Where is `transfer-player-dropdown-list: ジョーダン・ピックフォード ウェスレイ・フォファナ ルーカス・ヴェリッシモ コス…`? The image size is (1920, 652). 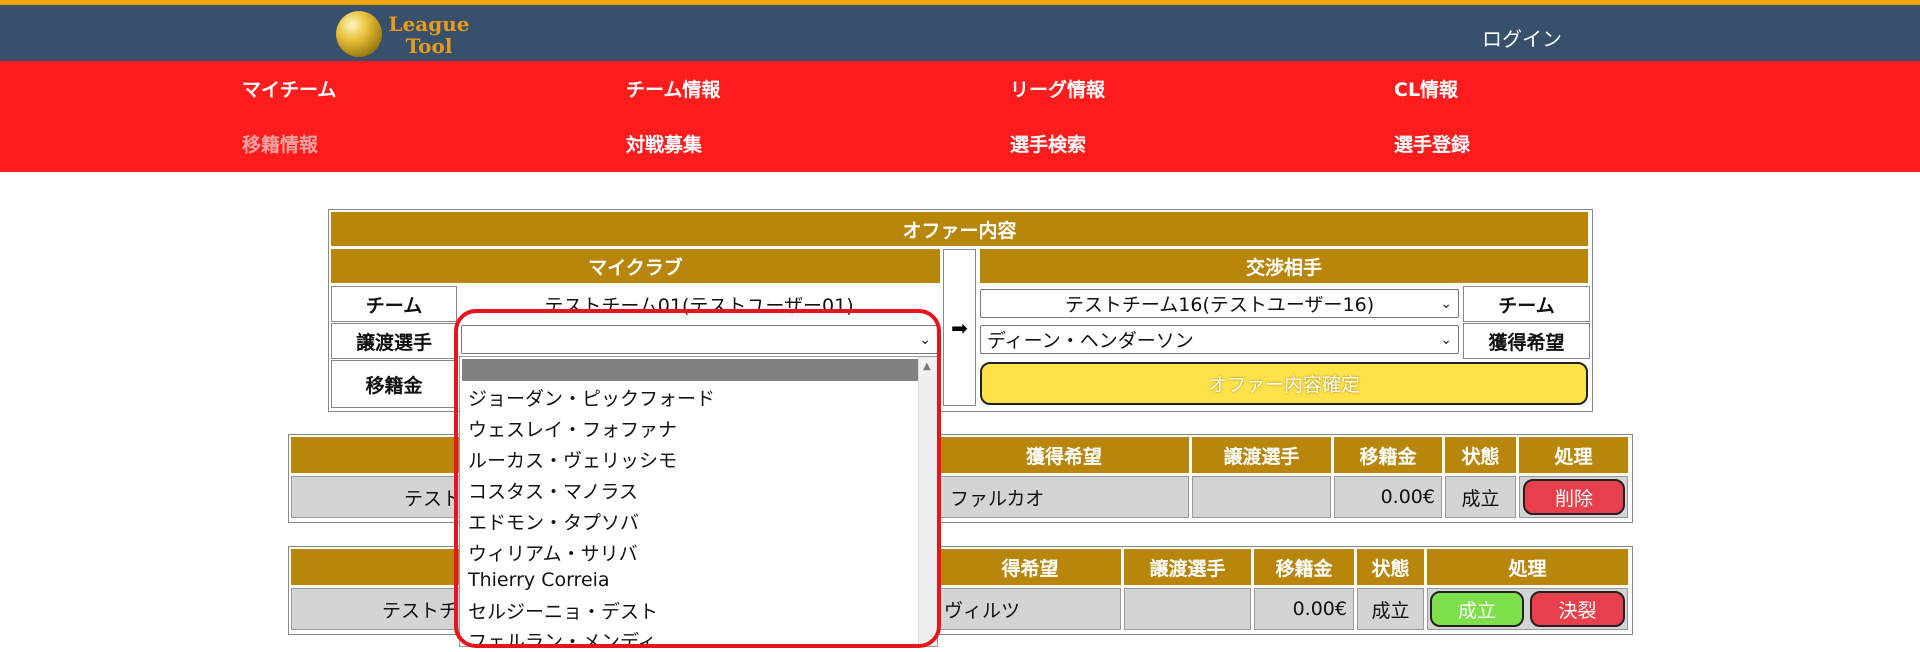 transfer-player-dropdown-list: ジョーダン・ピックフォード ウェスレイ・フォファナ ルーカス・ヴェリッシモ コス… is located at coordinates (698, 501).